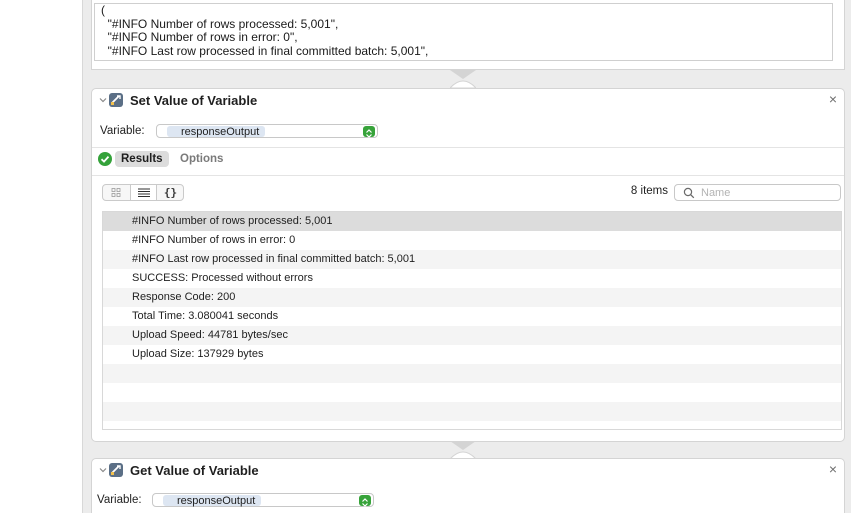 Image resolution: width=851 pixels, height=513 pixels. I want to click on search-icon, so click(689, 193).